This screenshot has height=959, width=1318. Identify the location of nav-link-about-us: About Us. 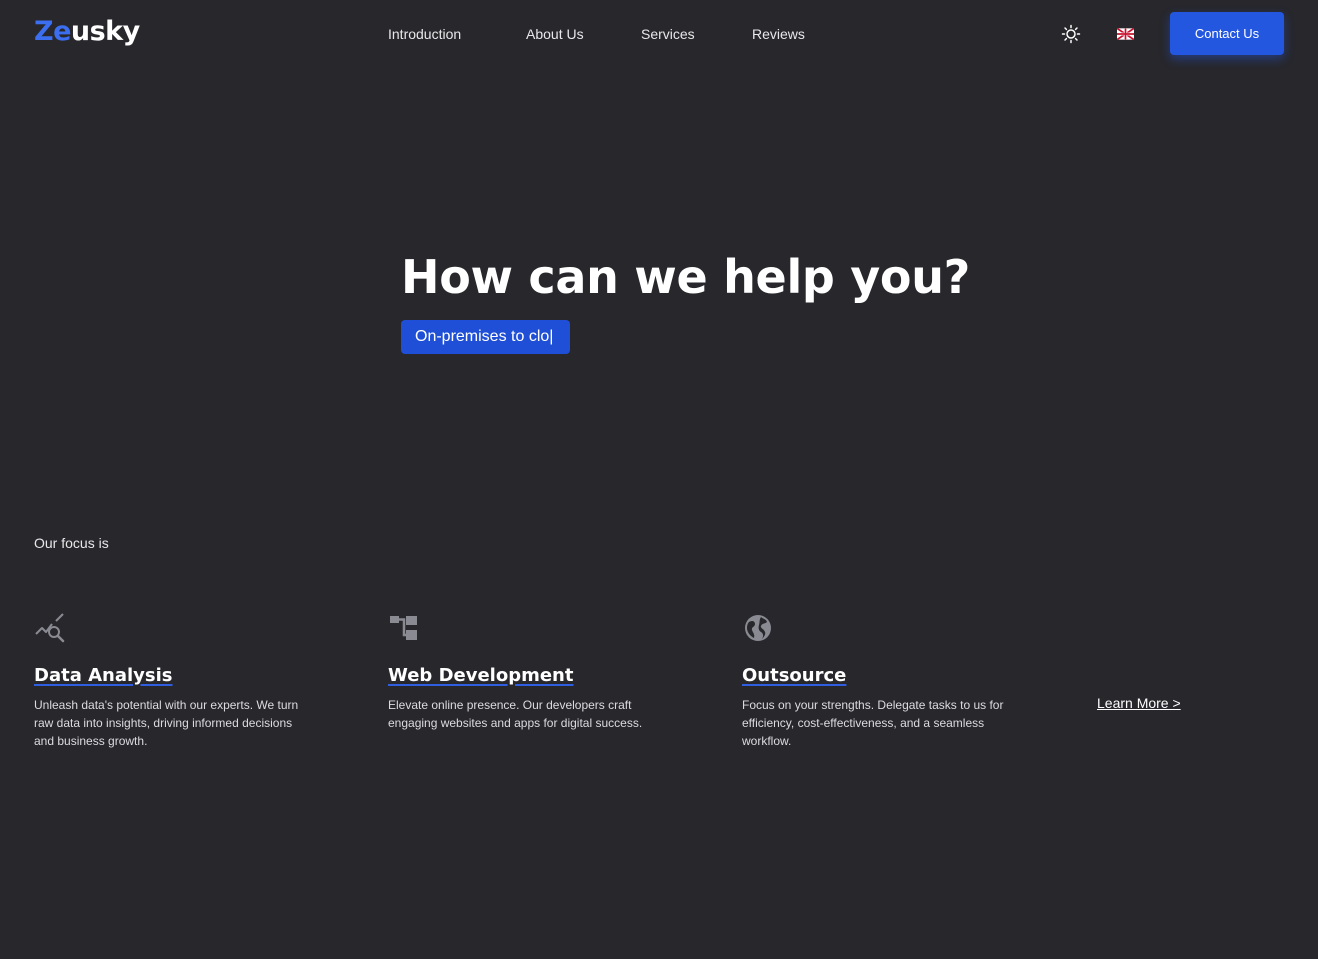
(555, 34).